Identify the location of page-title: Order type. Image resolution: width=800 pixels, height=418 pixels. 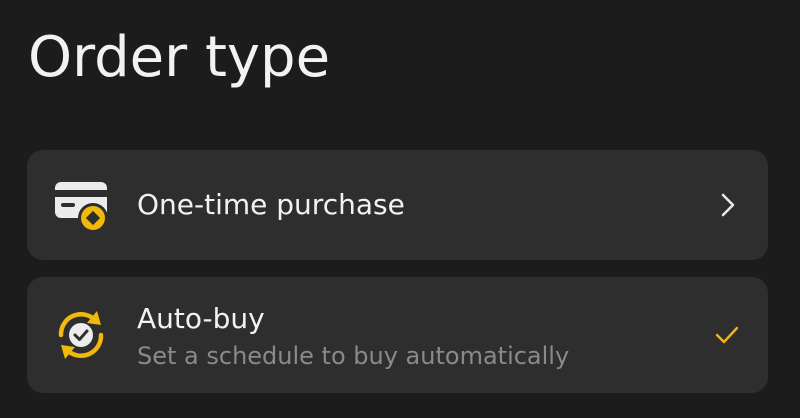
(179, 57).